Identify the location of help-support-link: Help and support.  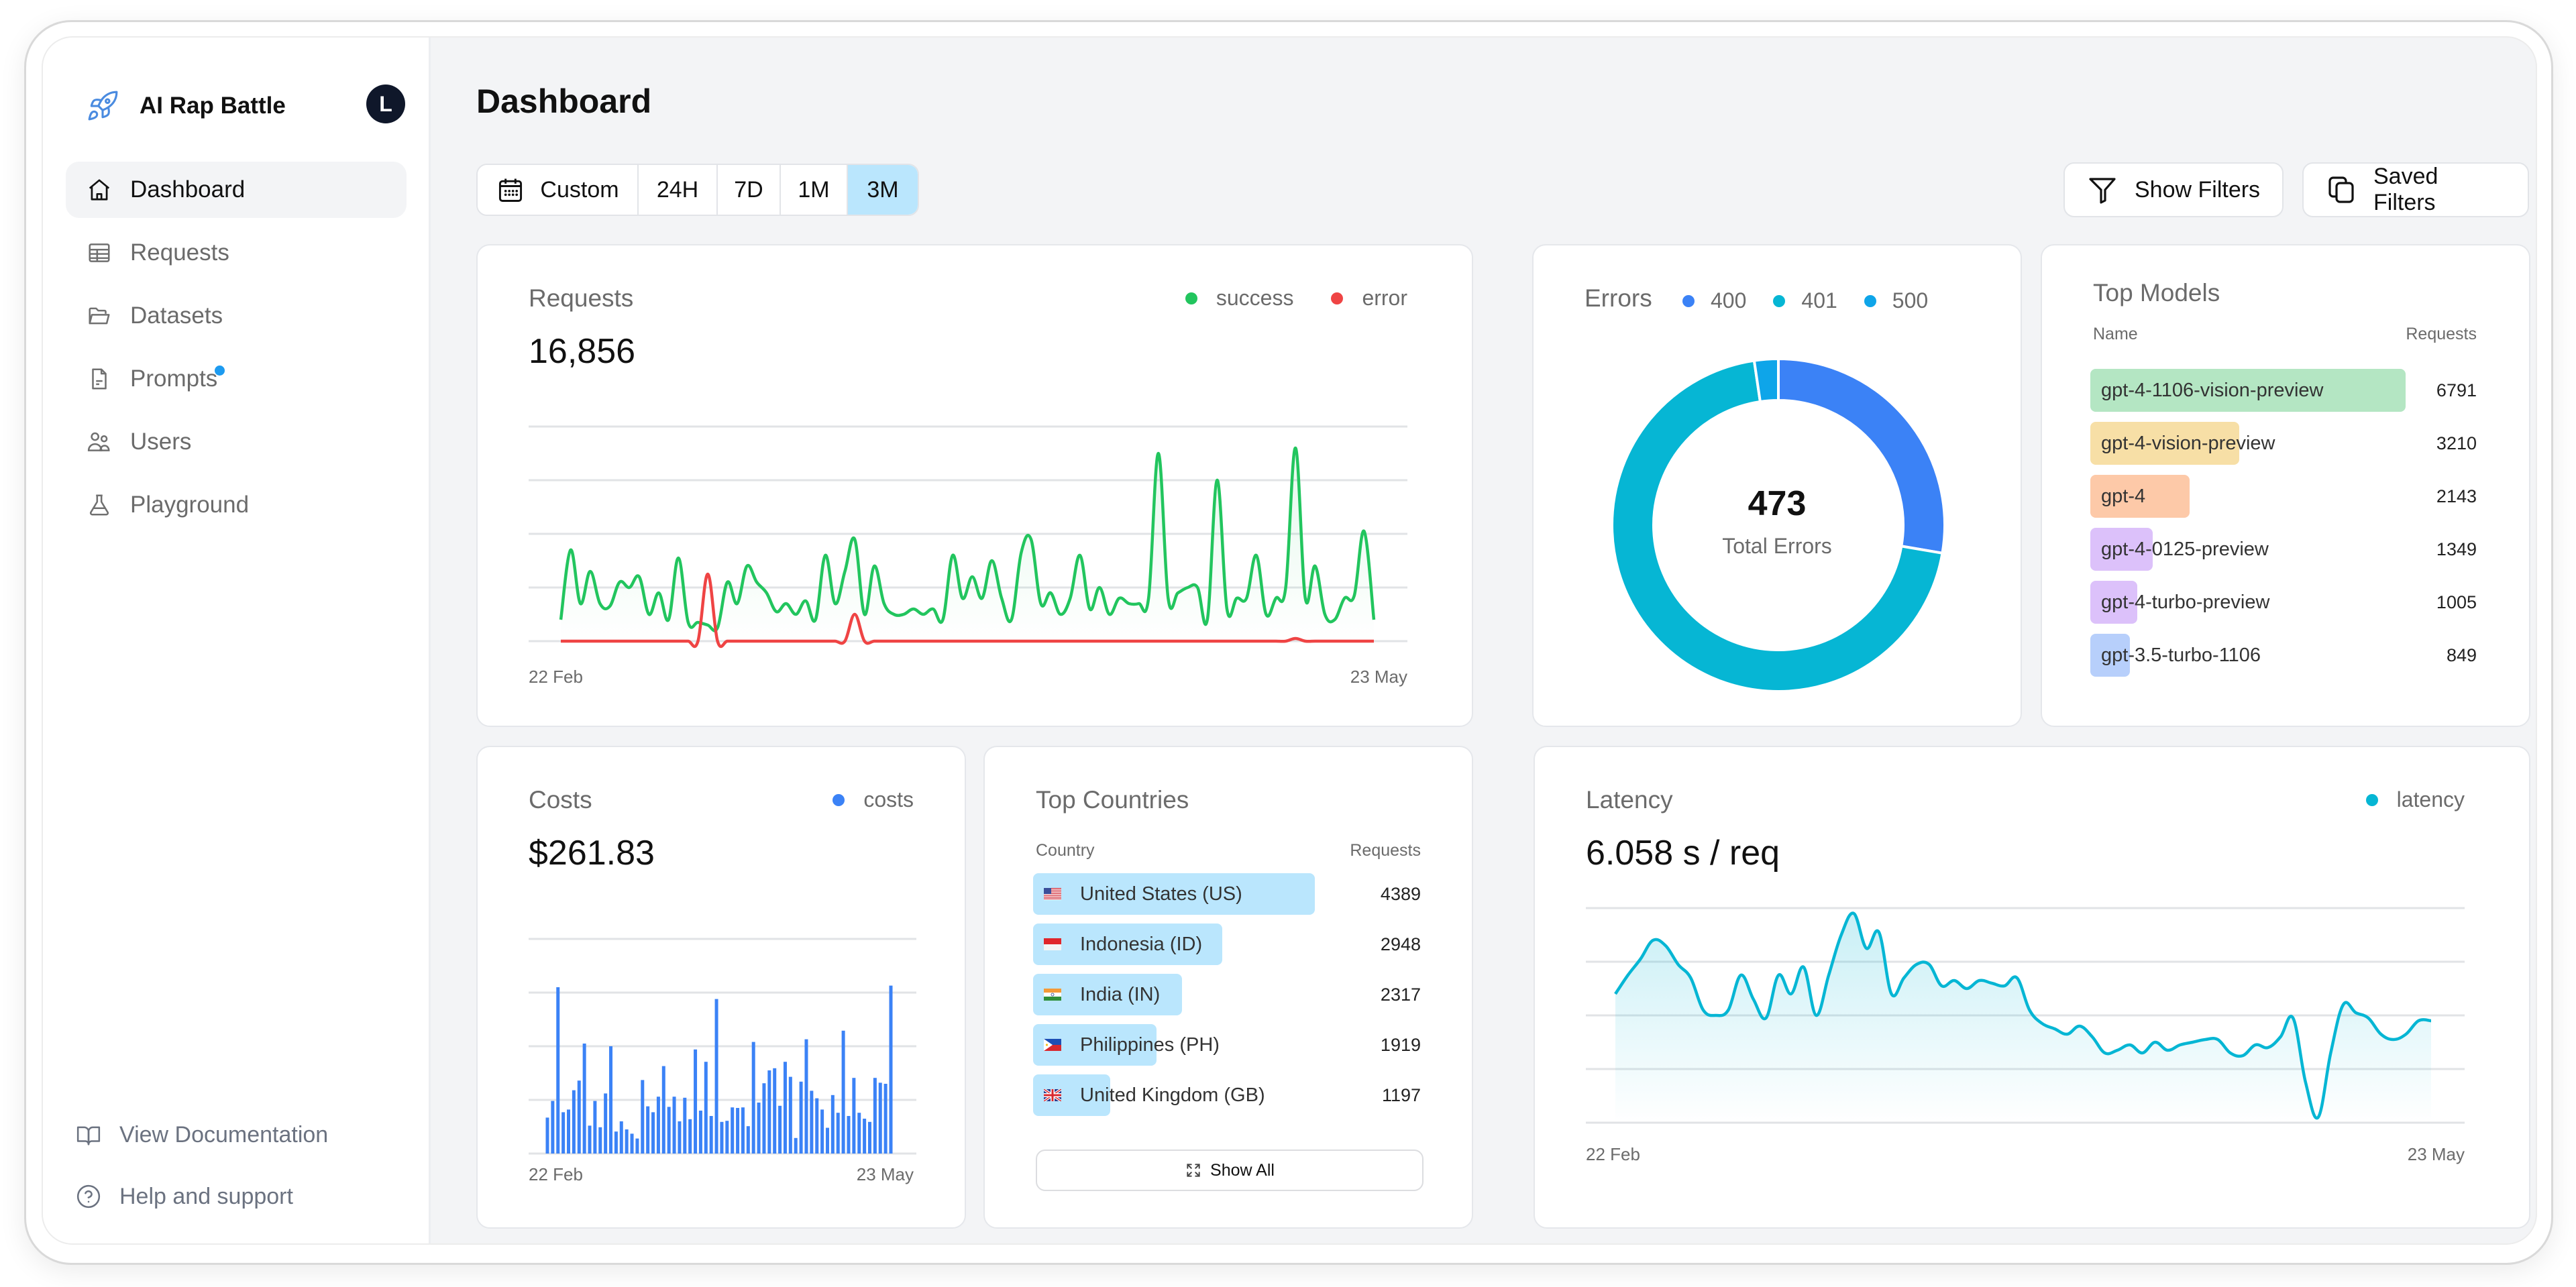
(243, 1196).